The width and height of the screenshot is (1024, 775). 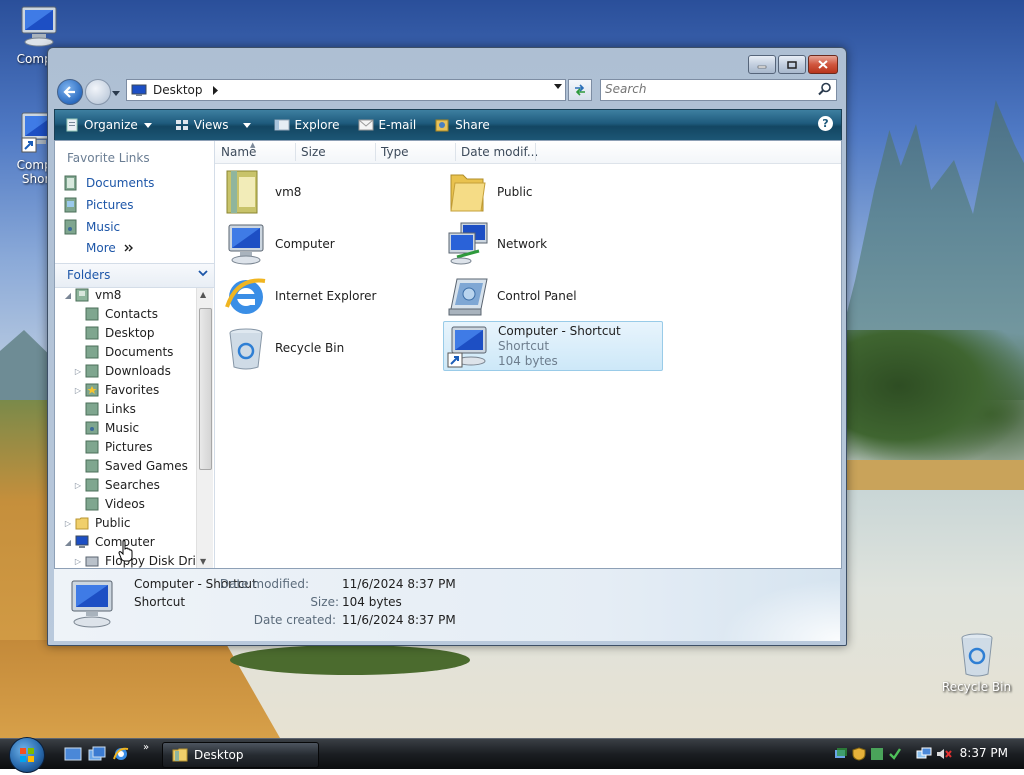 I want to click on share-button: Share, so click(x=462, y=125).